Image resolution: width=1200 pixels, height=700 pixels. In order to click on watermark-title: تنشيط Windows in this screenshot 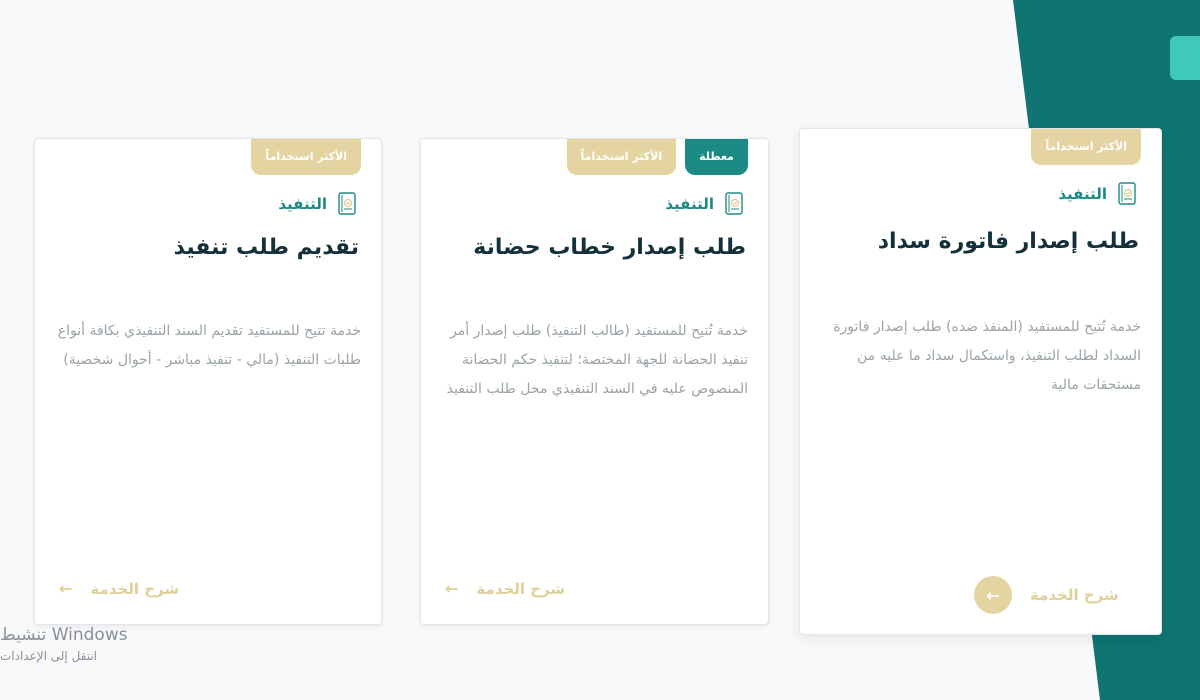, I will do `click(64, 635)`.